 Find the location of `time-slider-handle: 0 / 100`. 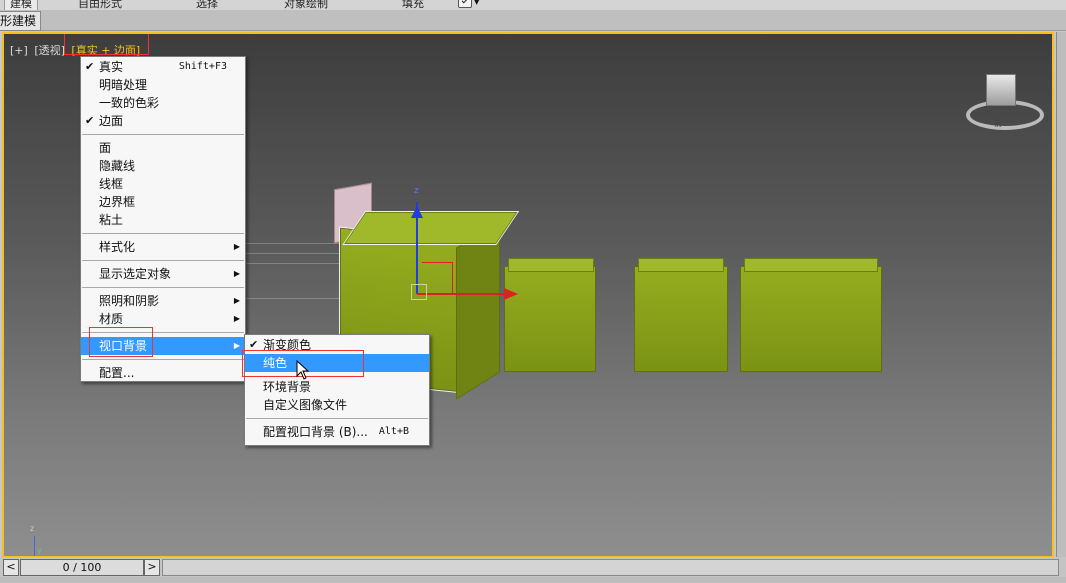

time-slider-handle: 0 / 100 is located at coordinates (82, 567).